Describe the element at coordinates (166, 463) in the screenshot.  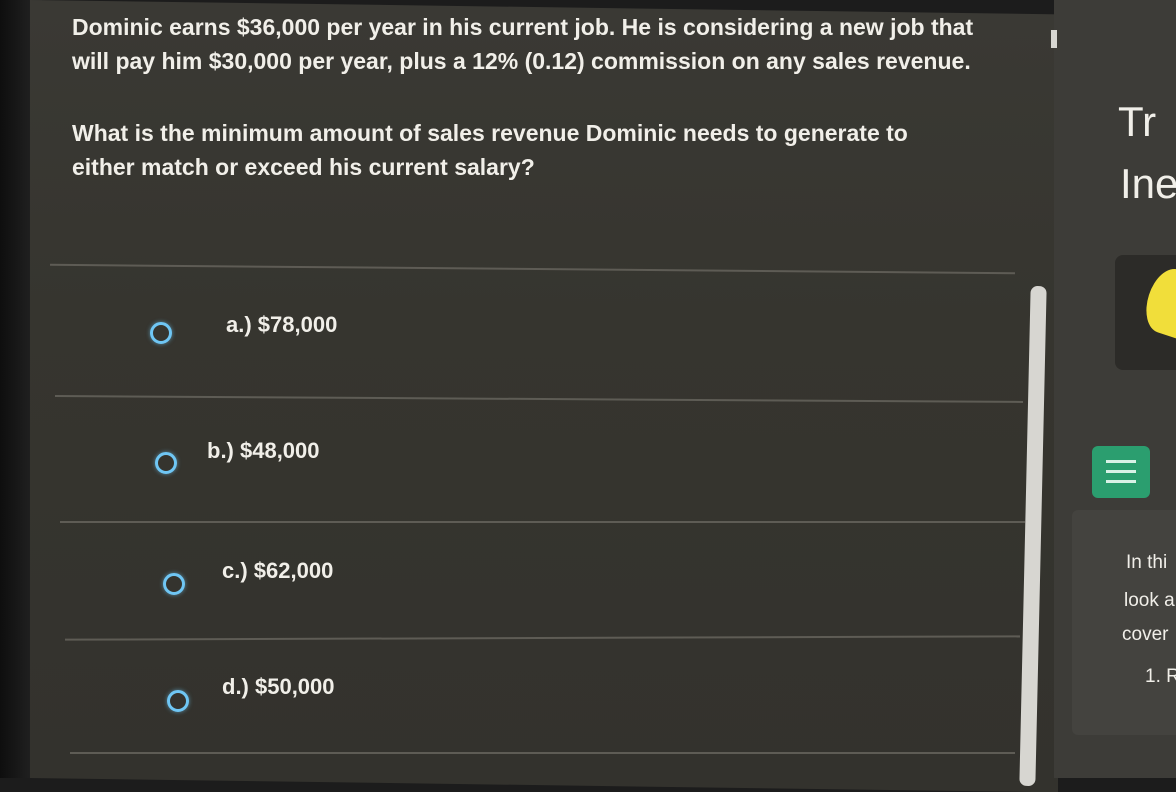
I see `radio-b` at that location.